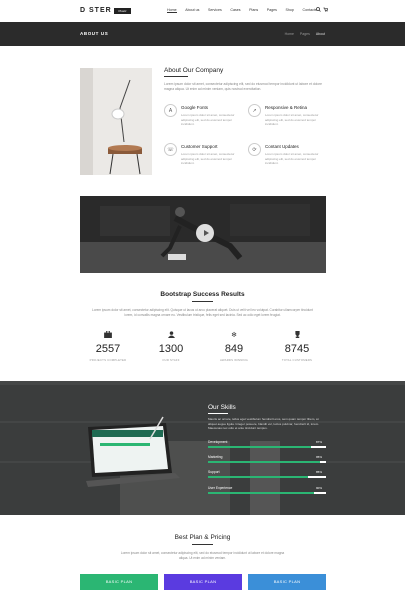 This screenshot has width=405, height=590. What do you see at coordinates (319, 457) in the screenshot?
I see `skill-percent: 95%` at bounding box center [319, 457].